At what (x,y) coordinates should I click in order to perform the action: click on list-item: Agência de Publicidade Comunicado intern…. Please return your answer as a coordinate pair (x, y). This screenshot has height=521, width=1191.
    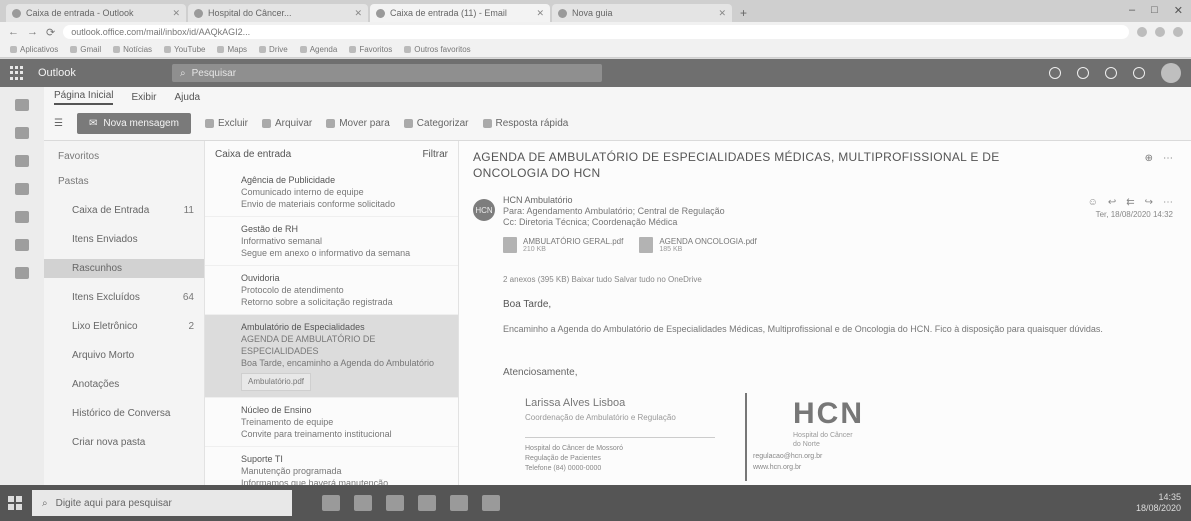
    Looking at the image, I should click on (331, 192).